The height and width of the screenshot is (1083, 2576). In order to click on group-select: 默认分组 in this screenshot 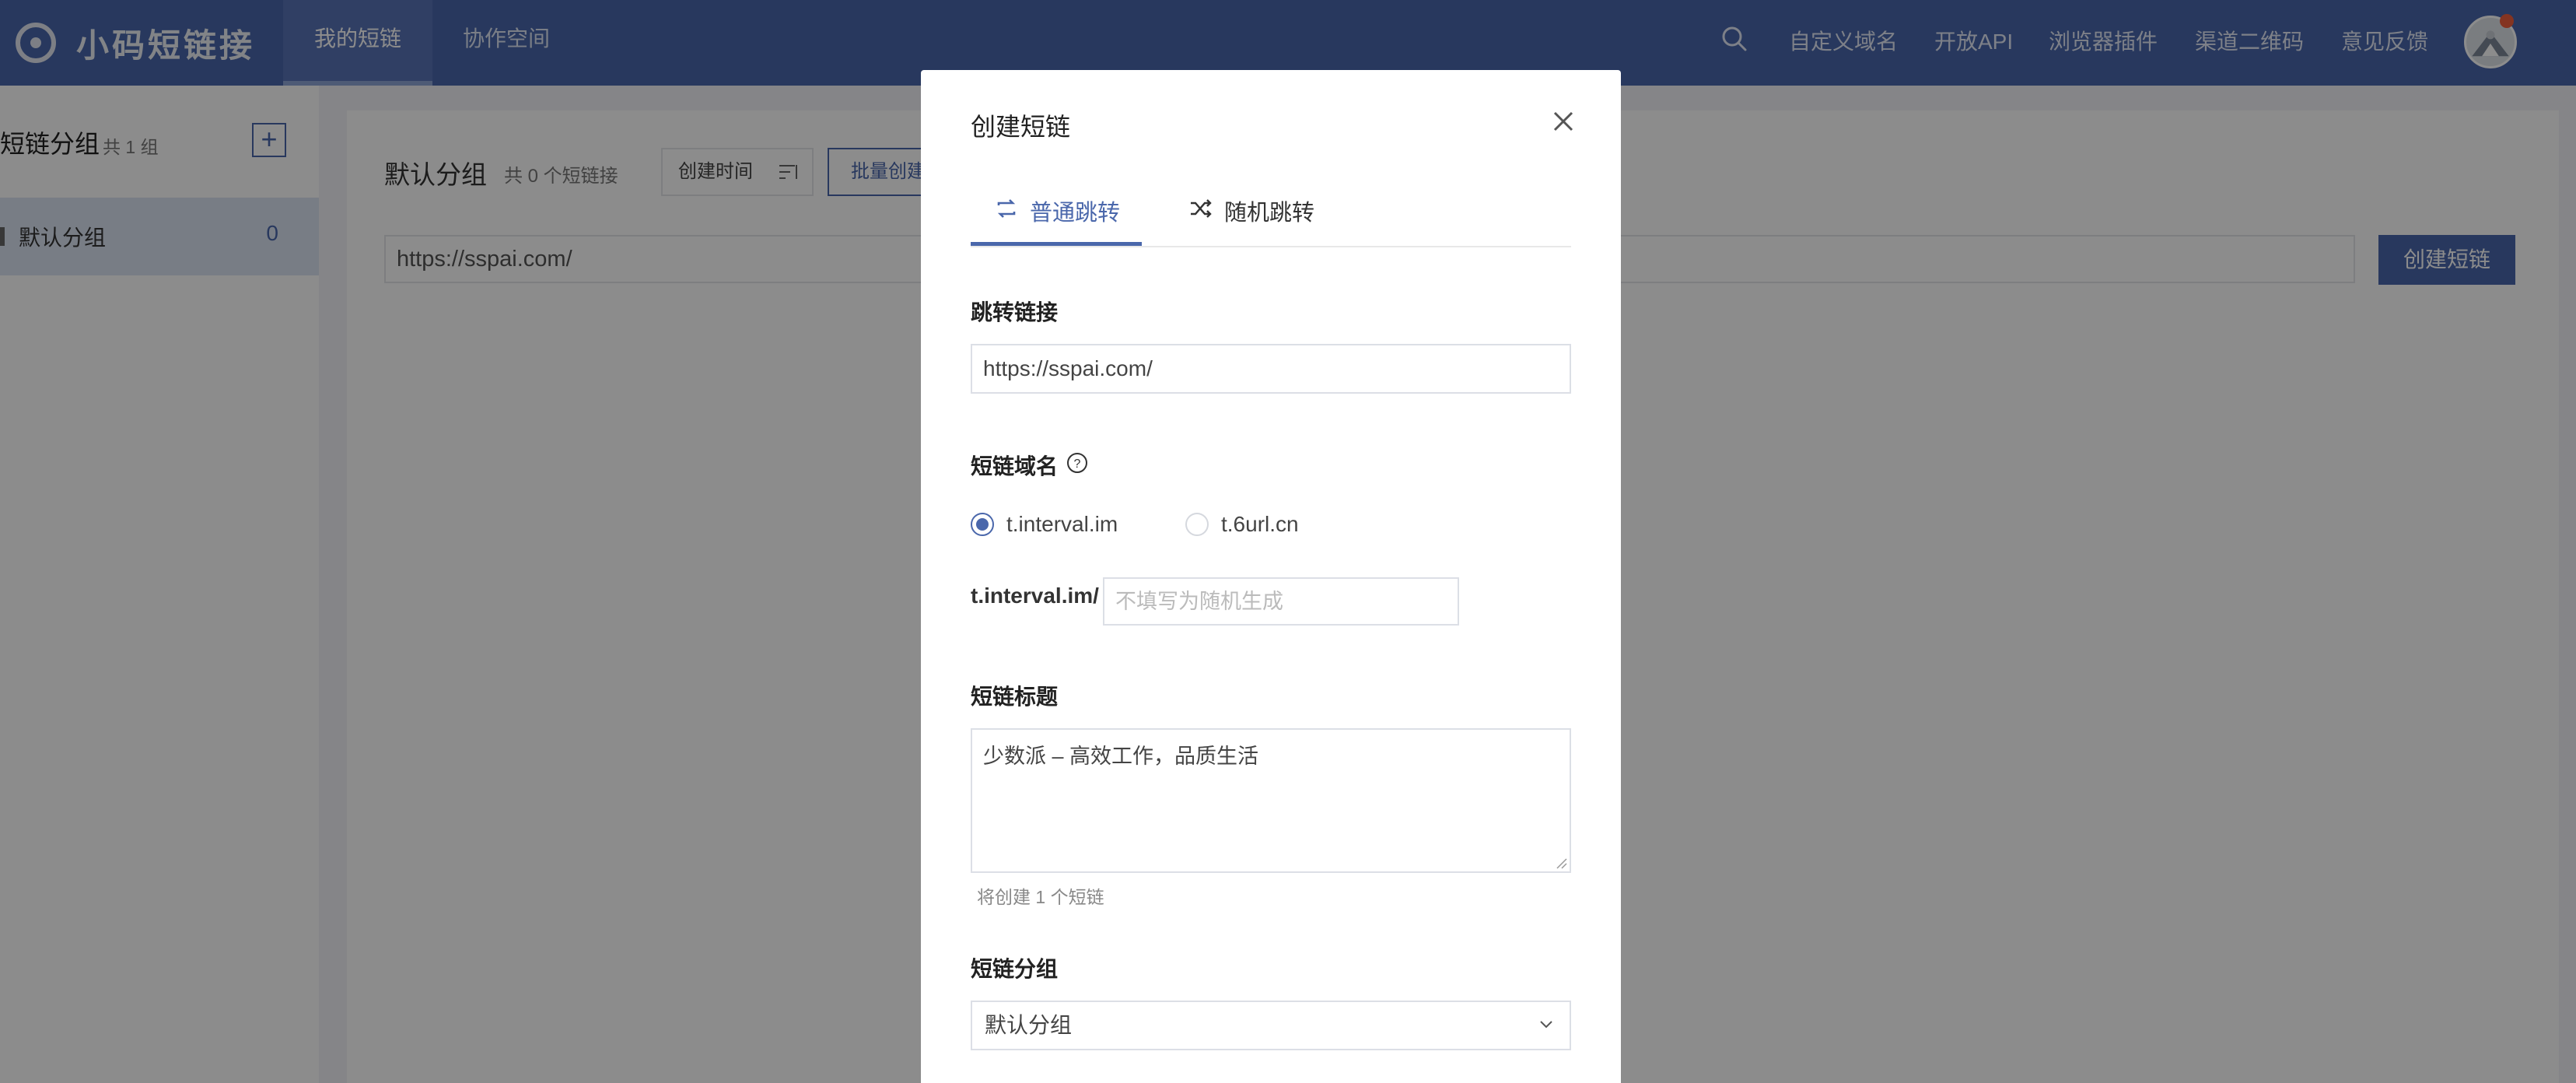, I will do `click(1271, 1025)`.